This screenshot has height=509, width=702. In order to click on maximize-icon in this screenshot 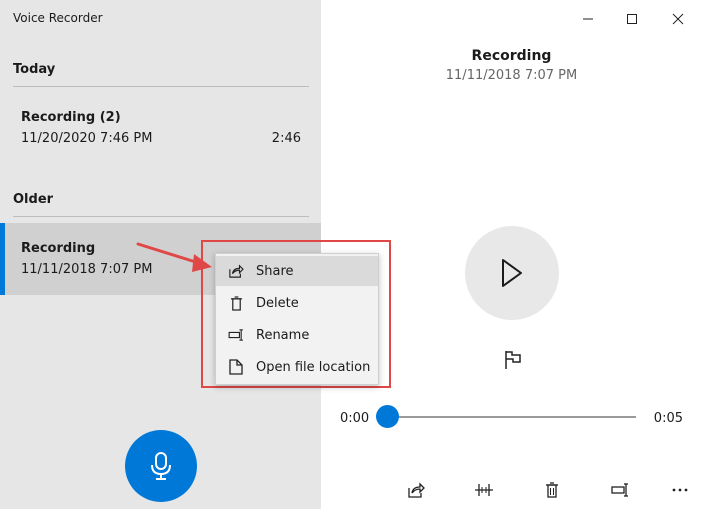, I will do `click(632, 19)`.